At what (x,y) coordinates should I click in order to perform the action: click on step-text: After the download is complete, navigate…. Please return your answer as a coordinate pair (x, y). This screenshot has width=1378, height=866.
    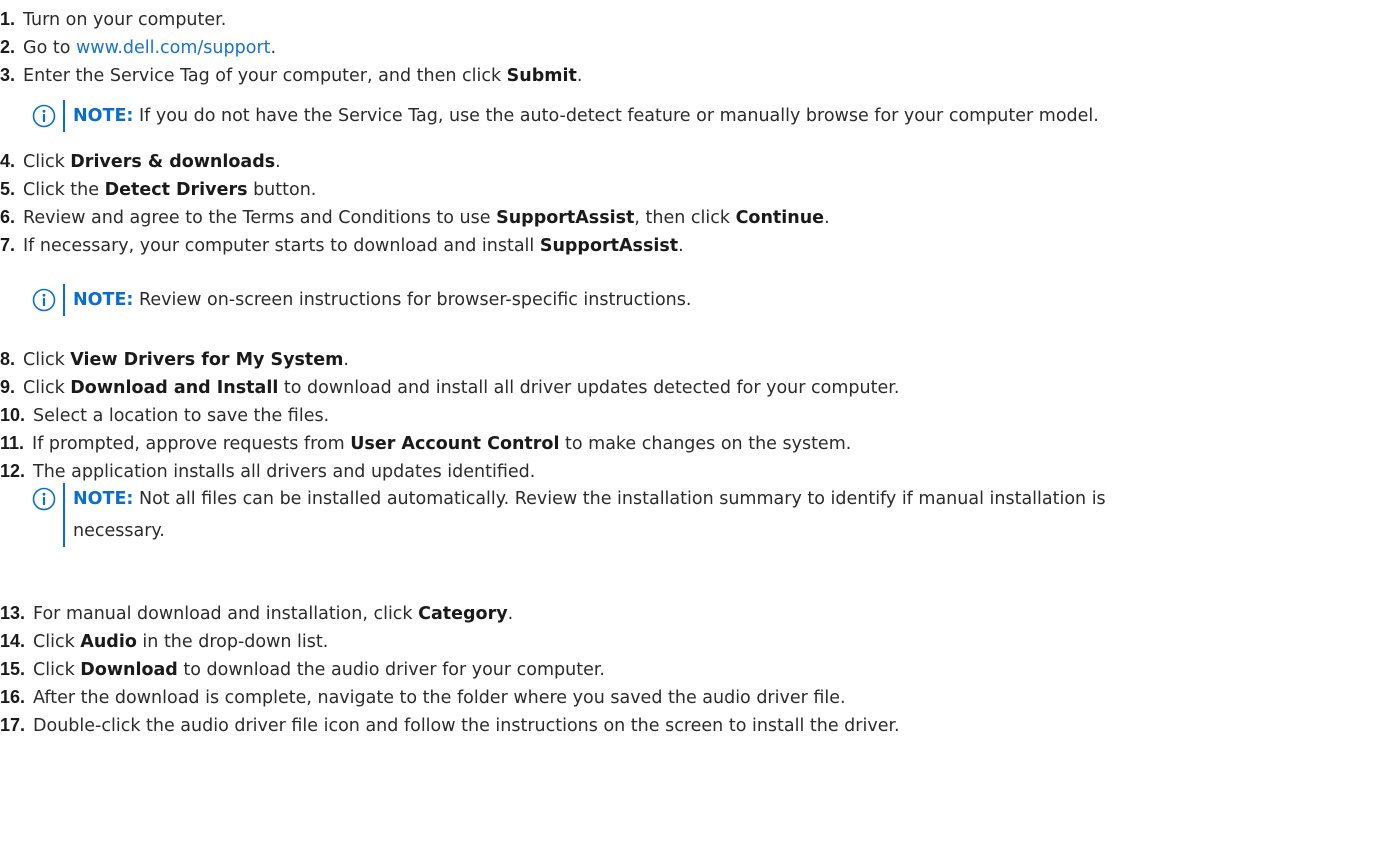
    Looking at the image, I should click on (439, 698).